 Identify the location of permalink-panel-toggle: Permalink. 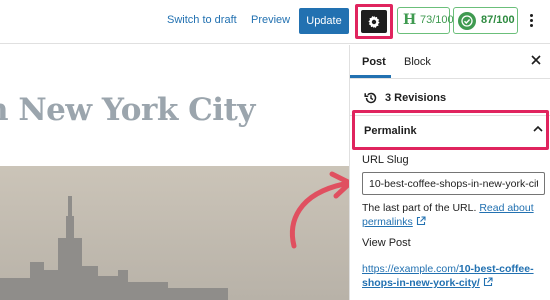
(450, 130).